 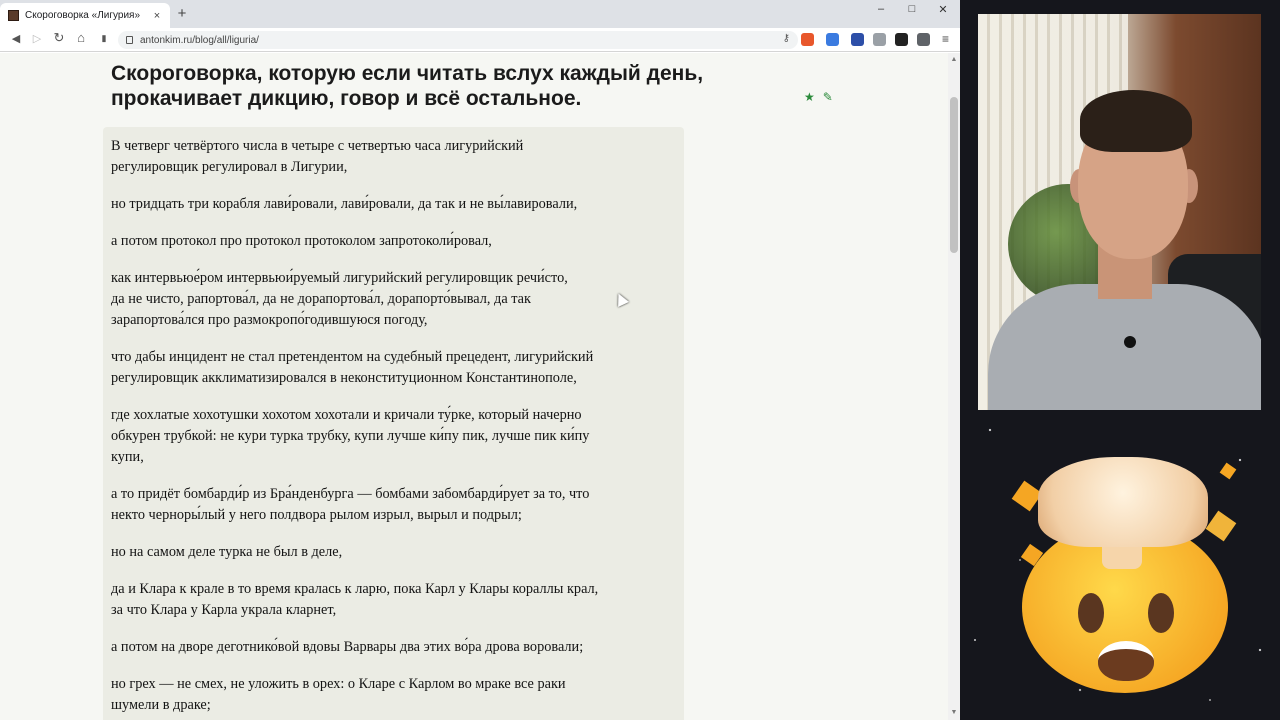 What do you see at coordinates (480, 14) in the screenshot?
I see `tab-strip: Скороговорка «Лигурия» × + – □ ✕` at bounding box center [480, 14].